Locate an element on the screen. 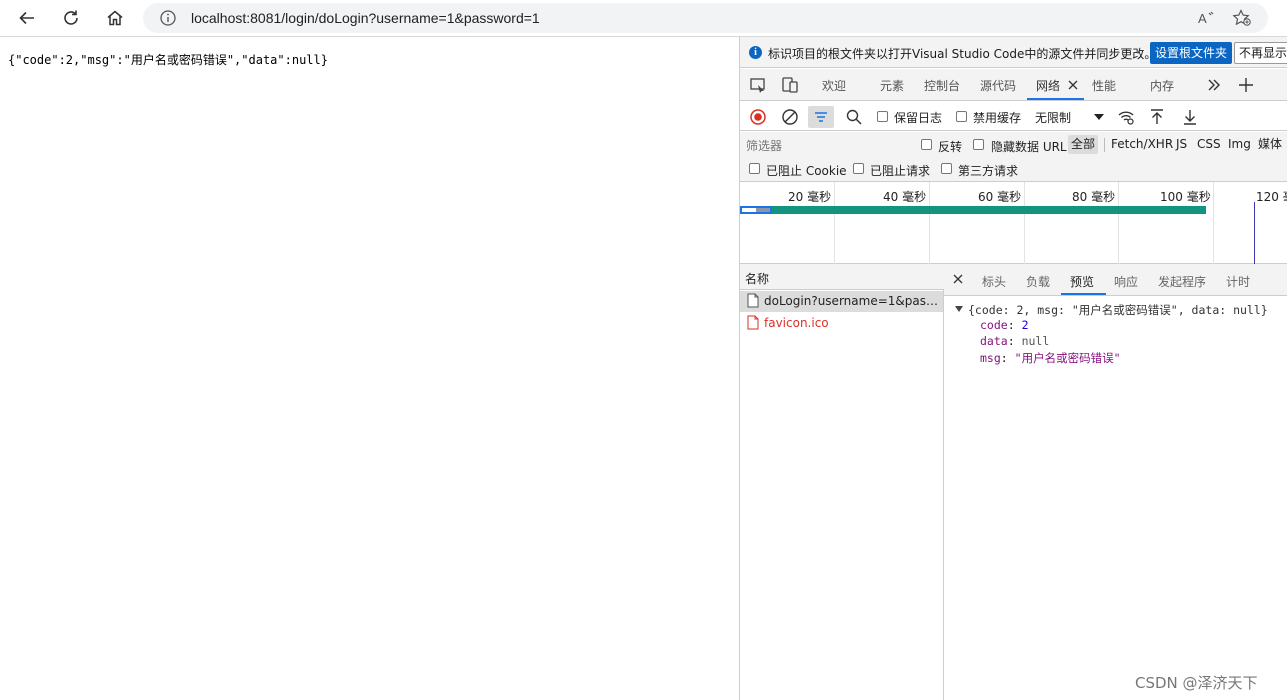  request-row-dologin: doLogin?username=1&password=1 is located at coordinates (841, 301).